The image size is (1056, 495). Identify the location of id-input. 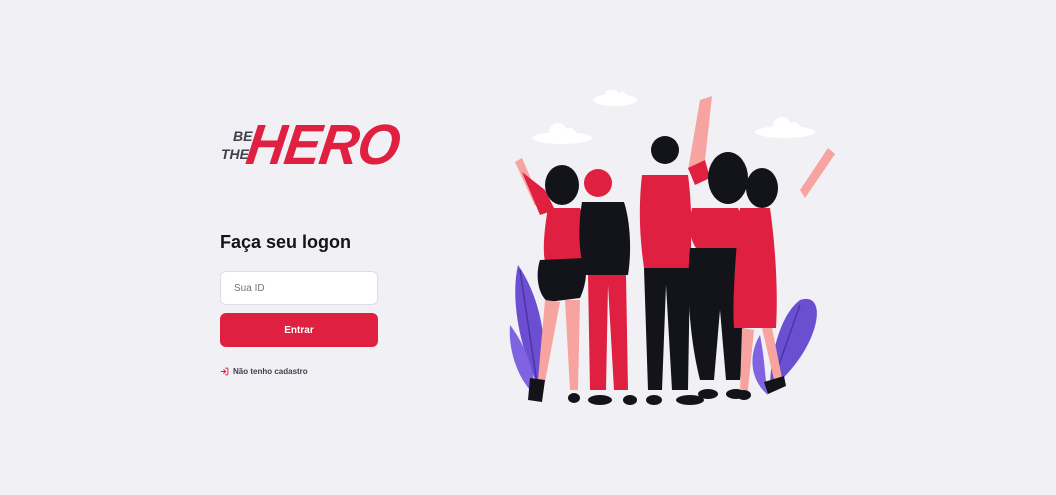
(299, 288).